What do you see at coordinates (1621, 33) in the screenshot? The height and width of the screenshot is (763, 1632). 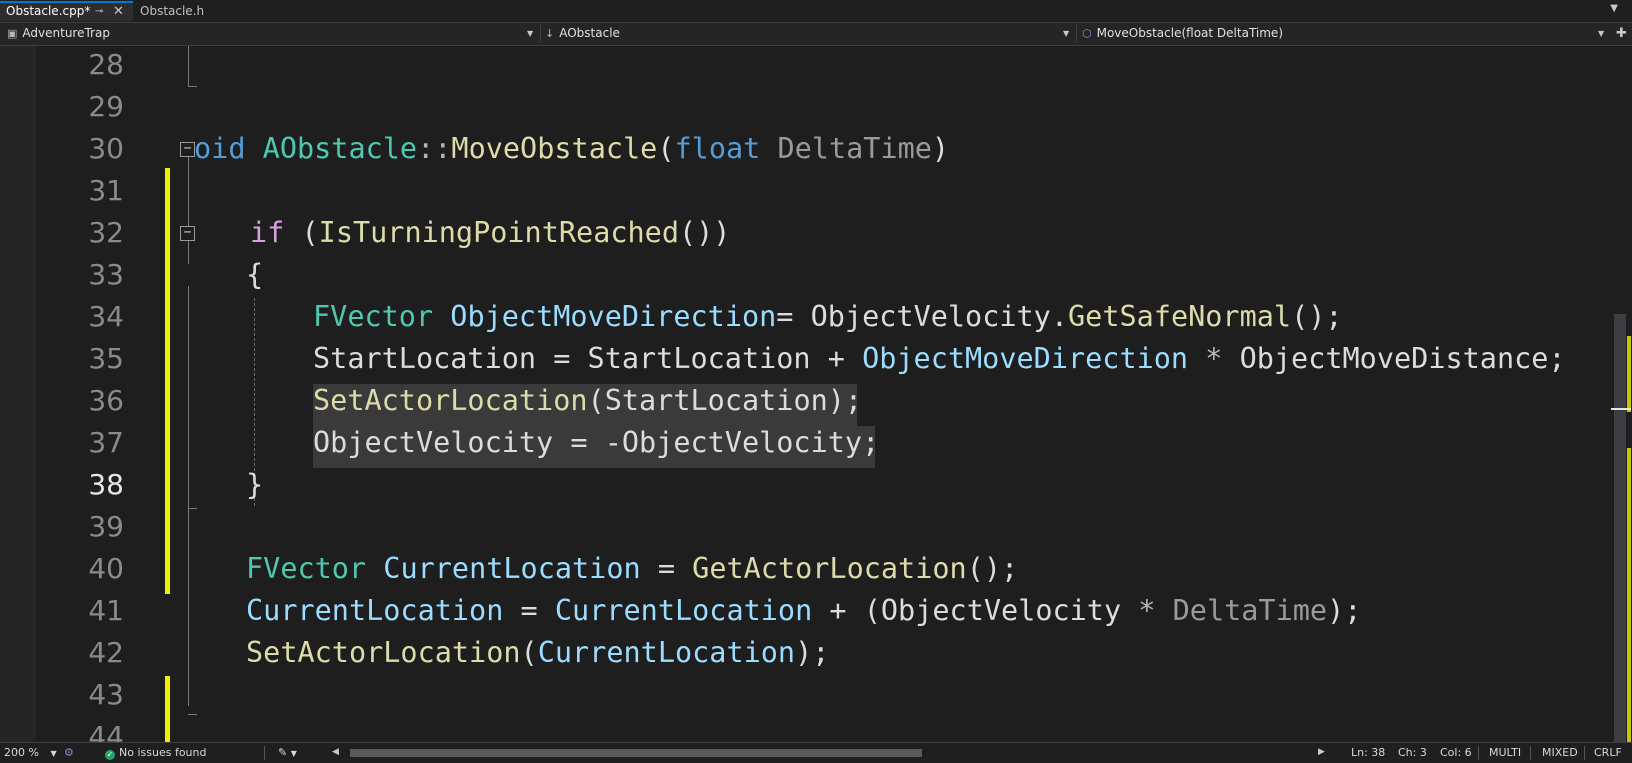 I see `split-window-icon: ✚` at bounding box center [1621, 33].